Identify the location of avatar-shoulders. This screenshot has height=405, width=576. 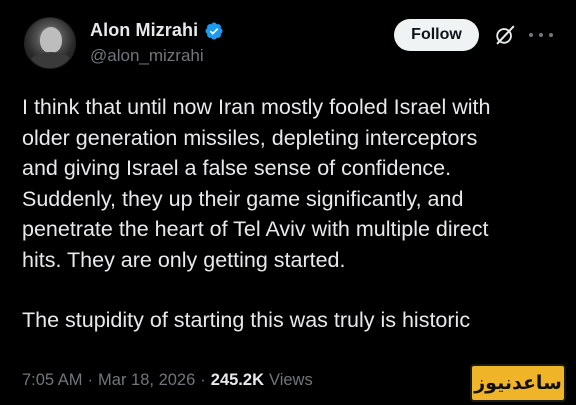
(51, 60).